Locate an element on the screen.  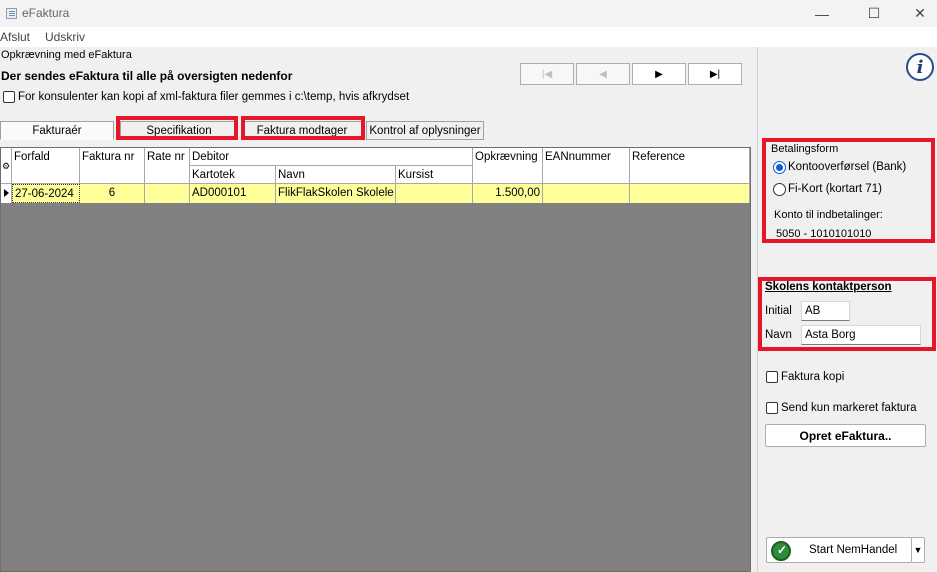
konto-value: 5050 - 1010101010 is located at coordinates (824, 234).